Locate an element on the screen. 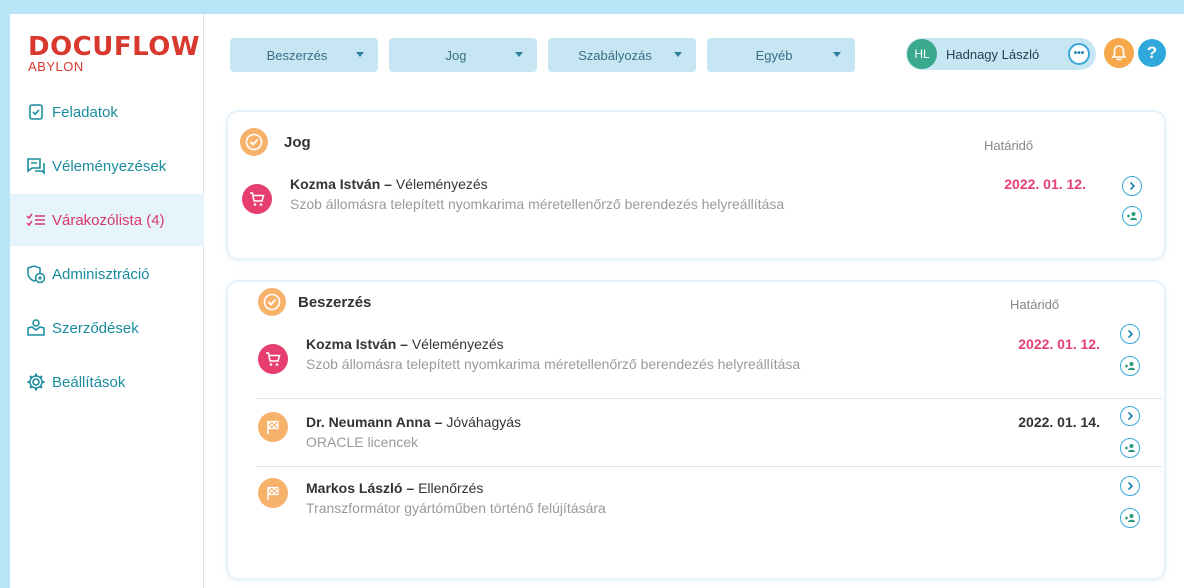  sidebar-item-szerzodesek: Szerződések is located at coordinates (107, 328).